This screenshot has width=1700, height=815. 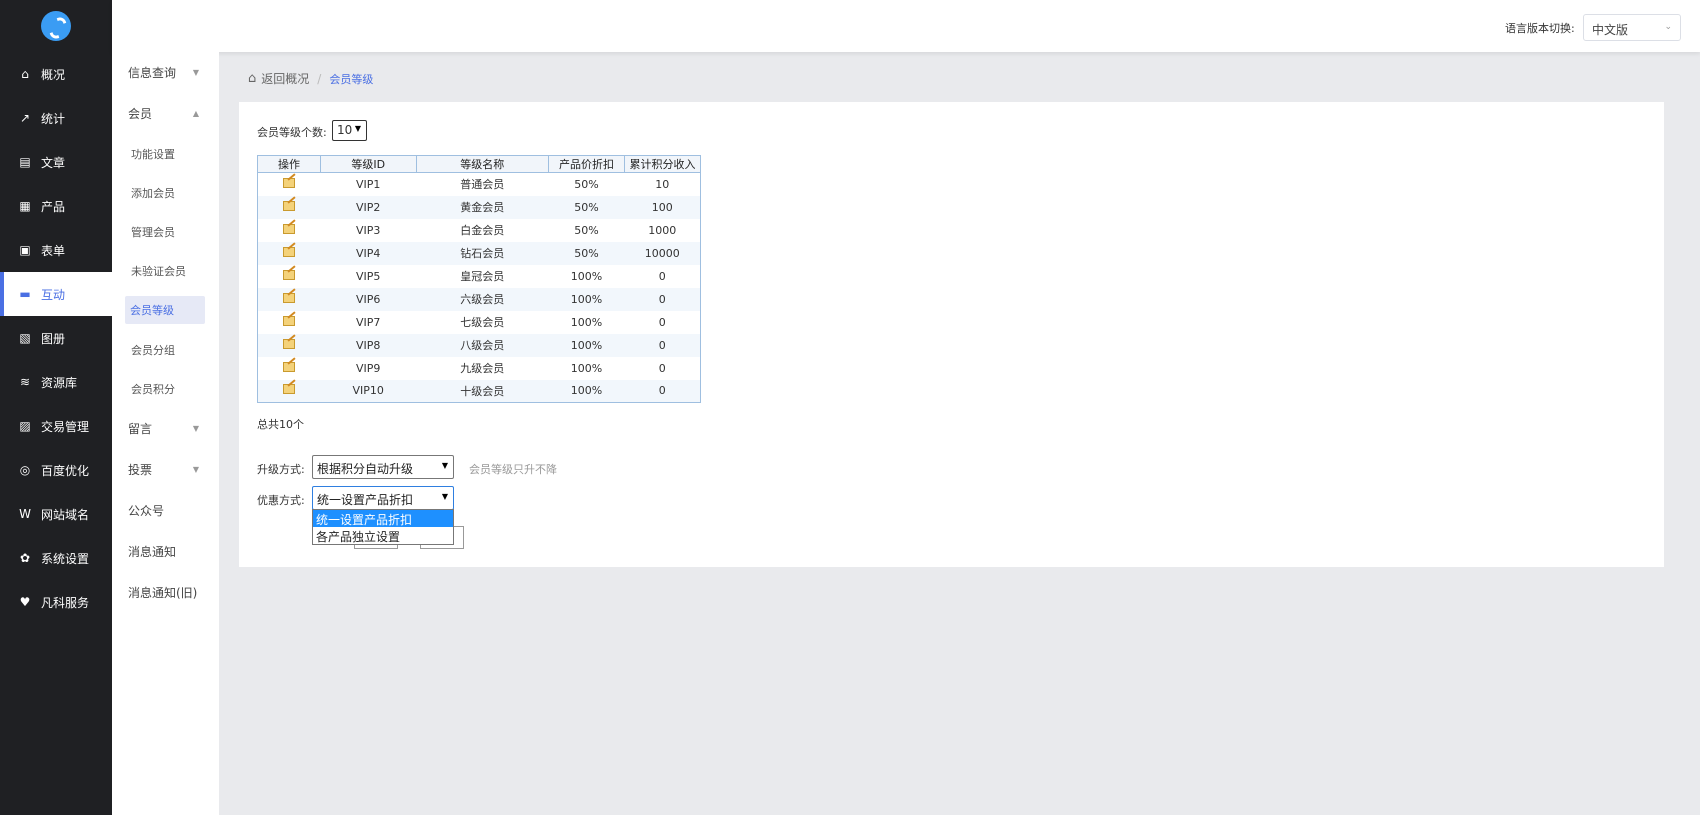 I want to click on subnav-member-child: 管理会员, so click(x=165, y=231).